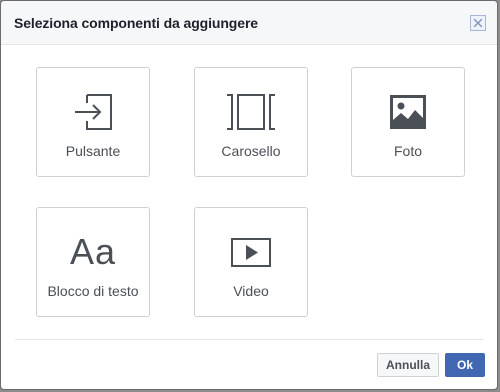 The height and width of the screenshot is (392, 500). Describe the element at coordinates (465, 365) in the screenshot. I see `ok-button: Ok` at that location.